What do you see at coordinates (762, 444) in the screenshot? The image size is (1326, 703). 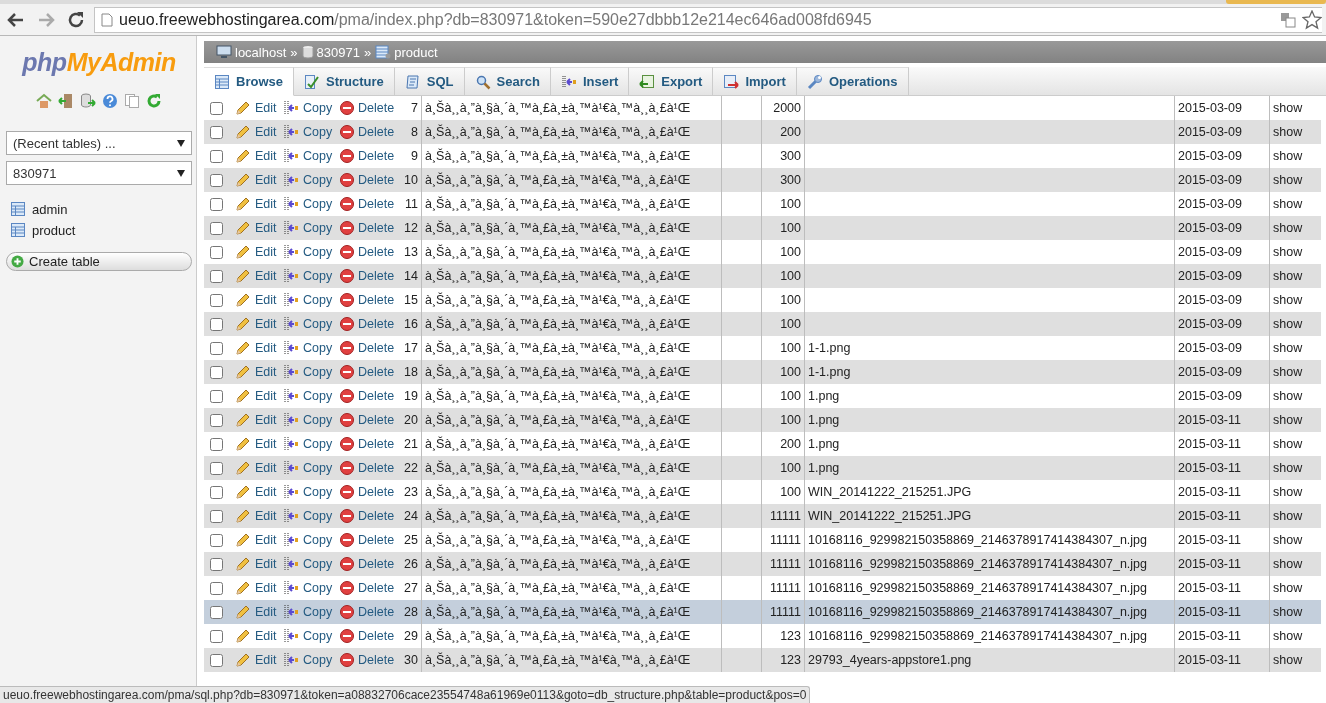 I see `table-row: Edit Copy Delete 21 à¸Šà¸¸à¸”à¸§à¸´à¸™à¸£à¸±à¸™à¹€à¸™à¸¸à¸£à¹Œ 200 1.png 2015-03-11 show` at bounding box center [762, 444].